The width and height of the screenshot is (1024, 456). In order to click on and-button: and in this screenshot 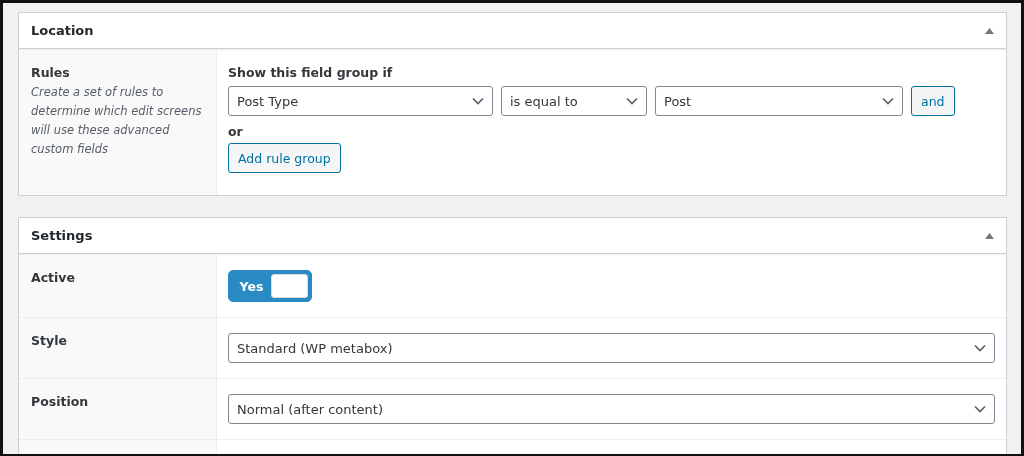, I will do `click(933, 101)`.